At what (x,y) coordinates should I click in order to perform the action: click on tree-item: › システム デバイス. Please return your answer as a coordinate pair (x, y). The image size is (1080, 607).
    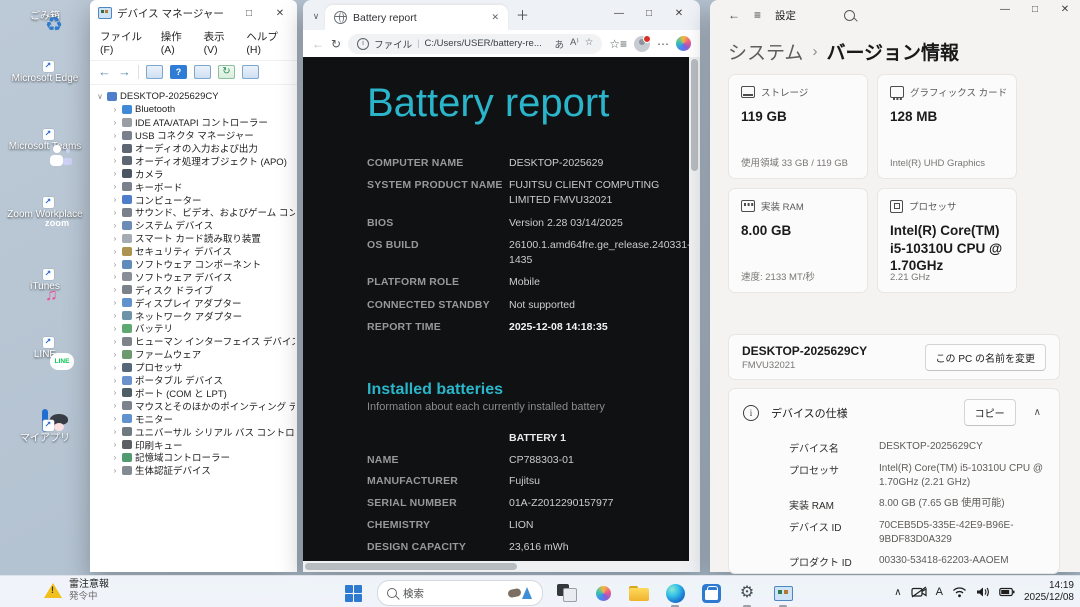
    Looking at the image, I should click on (194, 225).